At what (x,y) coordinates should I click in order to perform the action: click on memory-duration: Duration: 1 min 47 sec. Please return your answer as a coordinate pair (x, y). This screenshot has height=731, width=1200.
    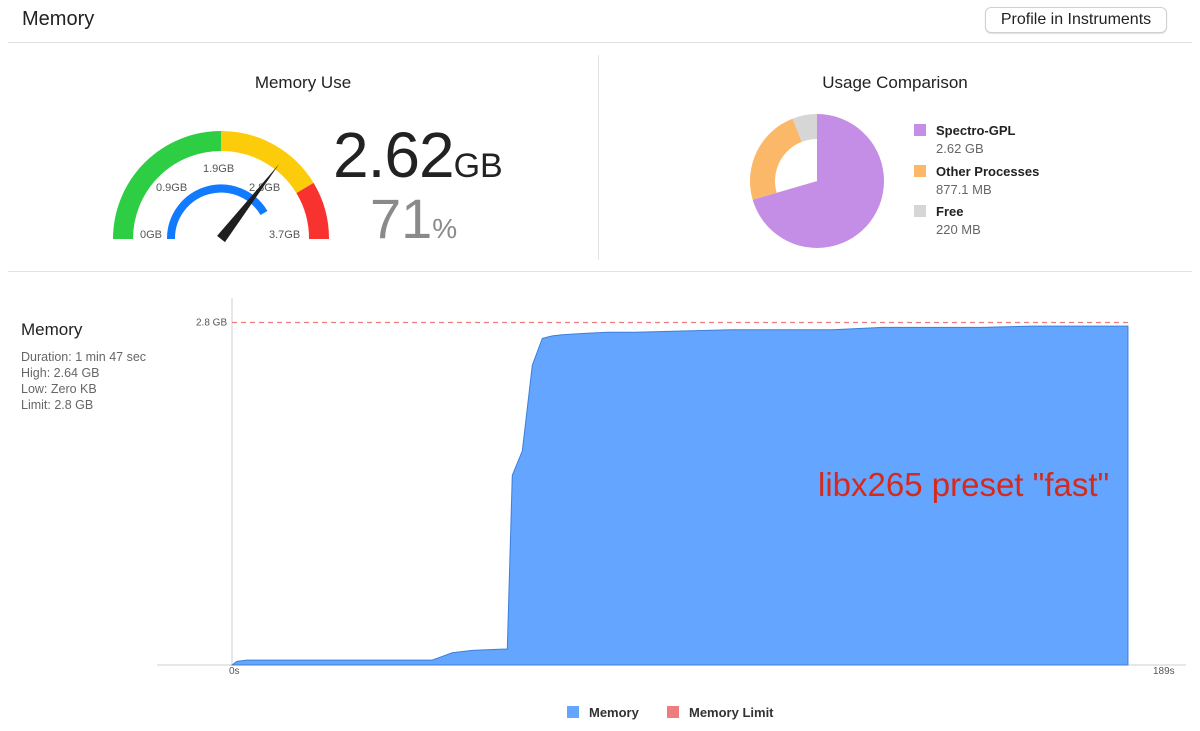
    Looking at the image, I should click on (84, 357).